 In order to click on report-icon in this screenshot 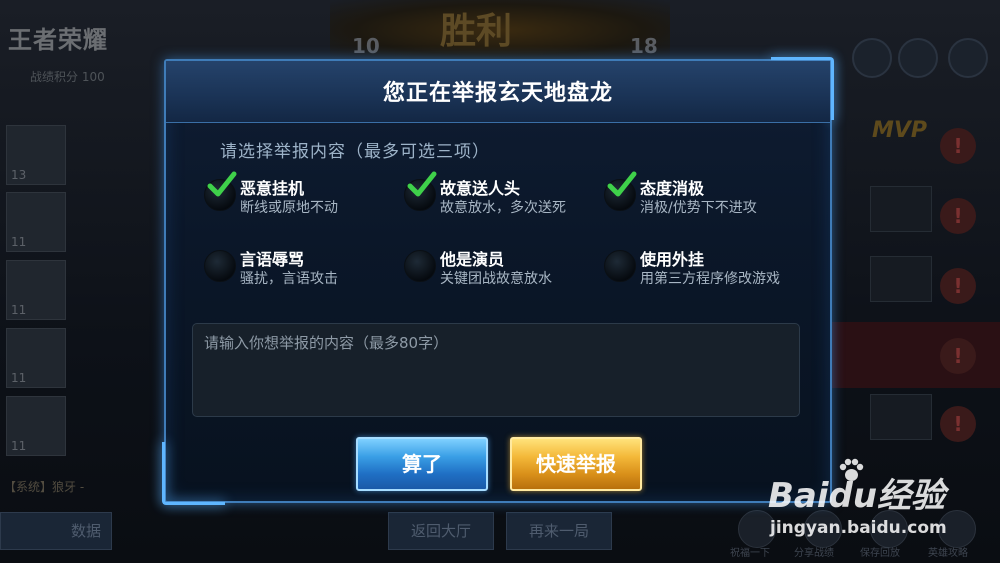, I will do `click(918, 58)`.